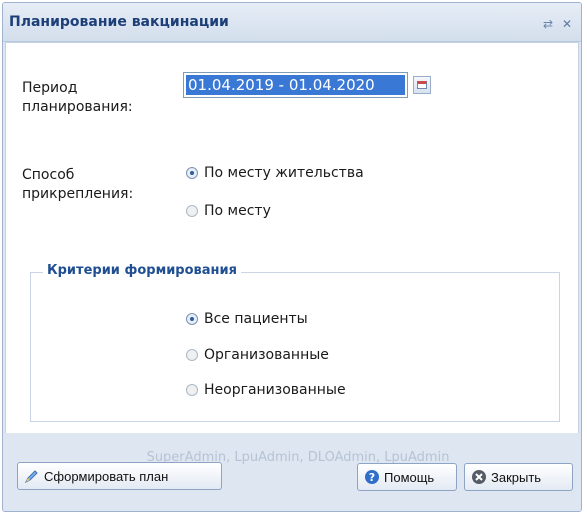  What do you see at coordinates (77, 97) in the screenshot?
I see `period-label: Период планирования:` at bounding box center [77, 97].